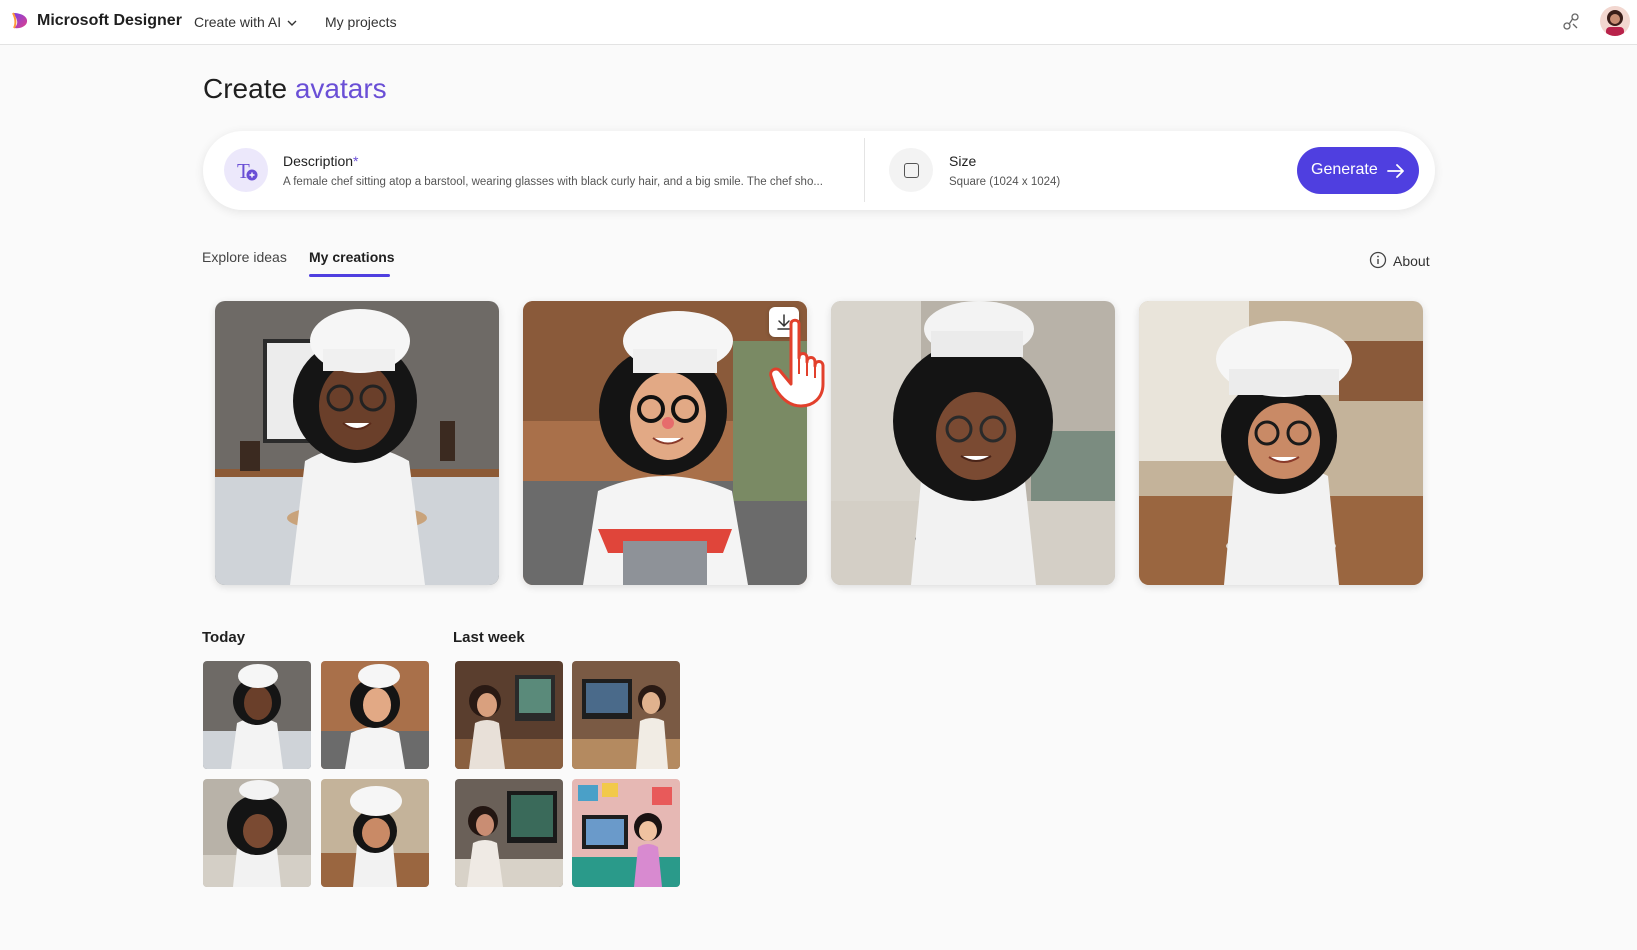  Describe the element at coordinates (1395, 171) in the screenshot. I see `arrow-right-icon` at that location.